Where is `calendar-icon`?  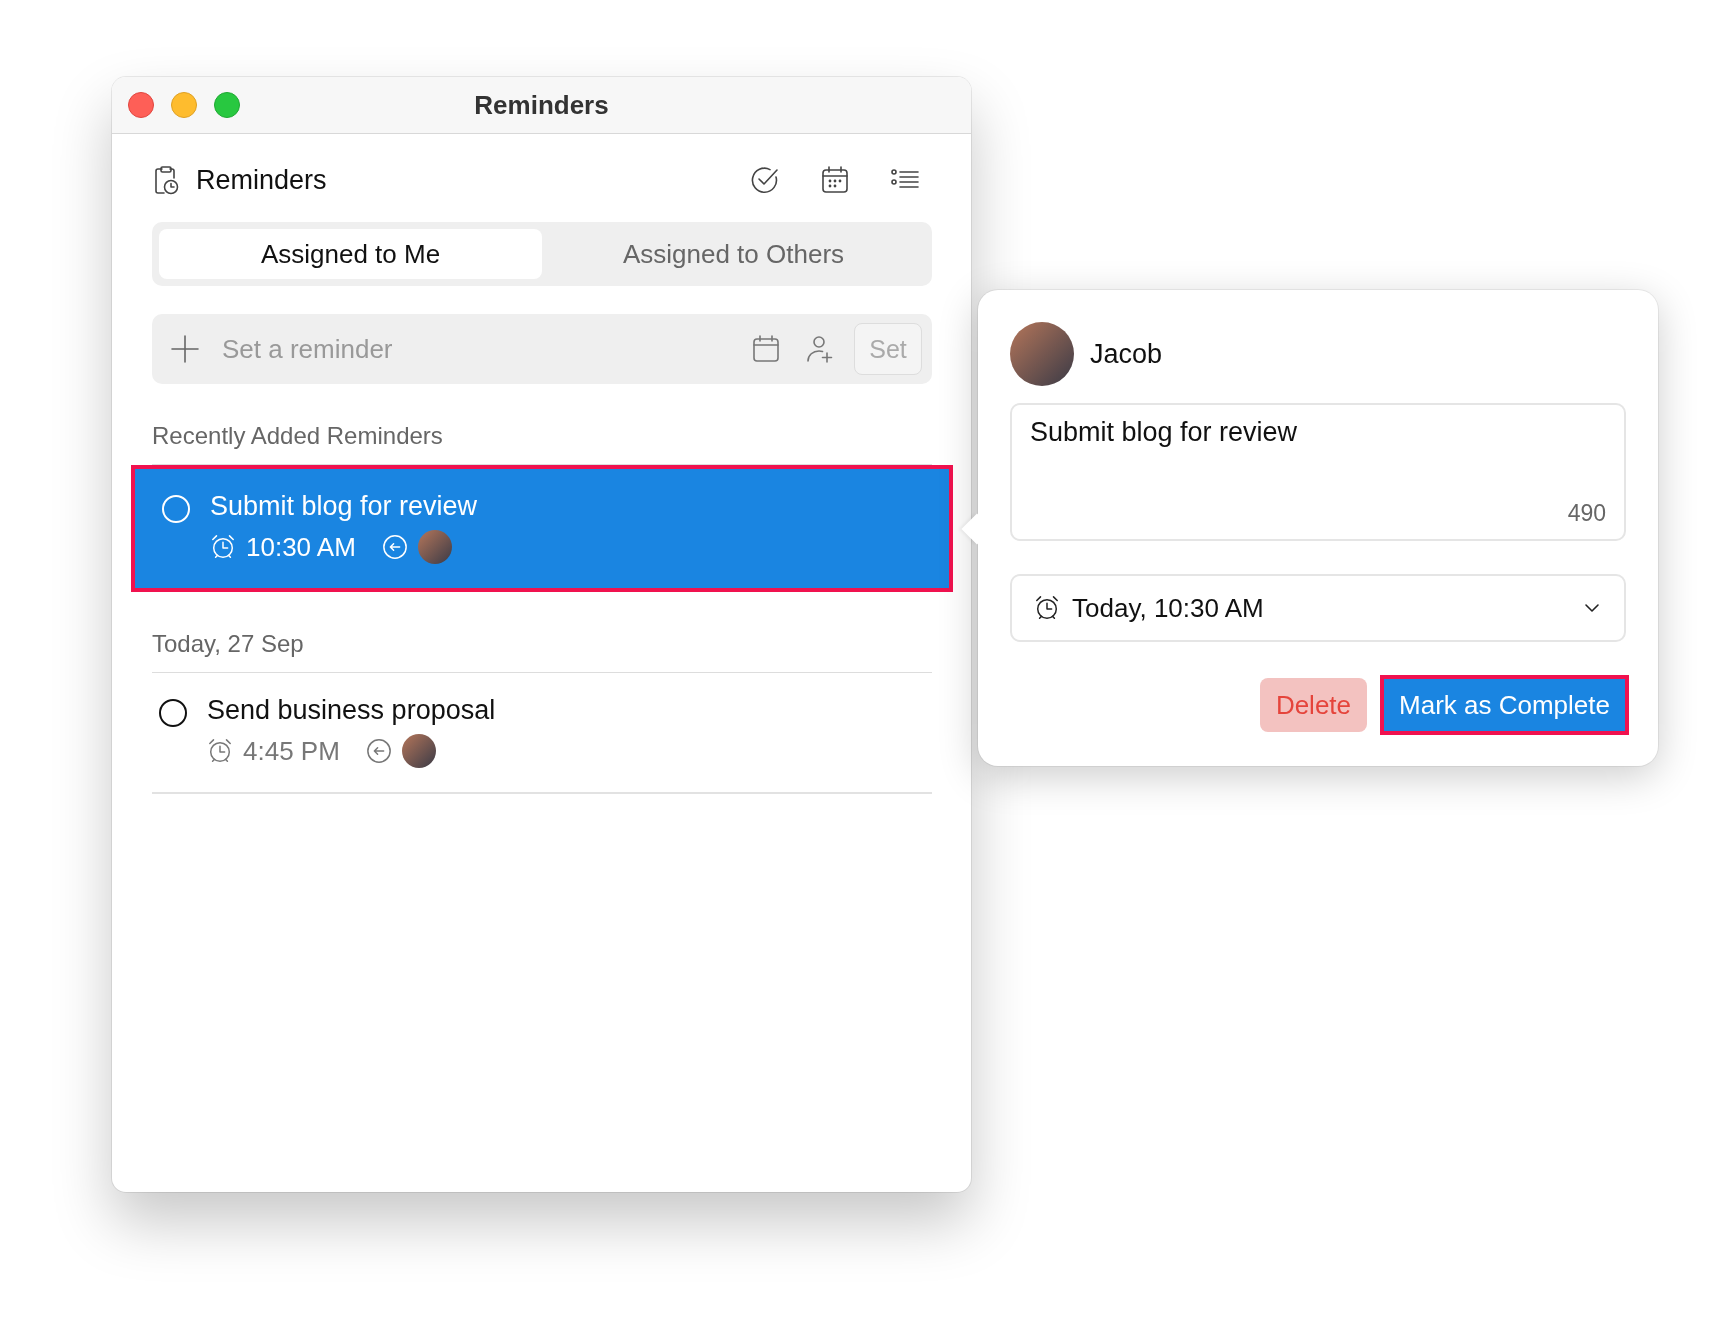
calendar-icon is located at coordinates (835, 180).